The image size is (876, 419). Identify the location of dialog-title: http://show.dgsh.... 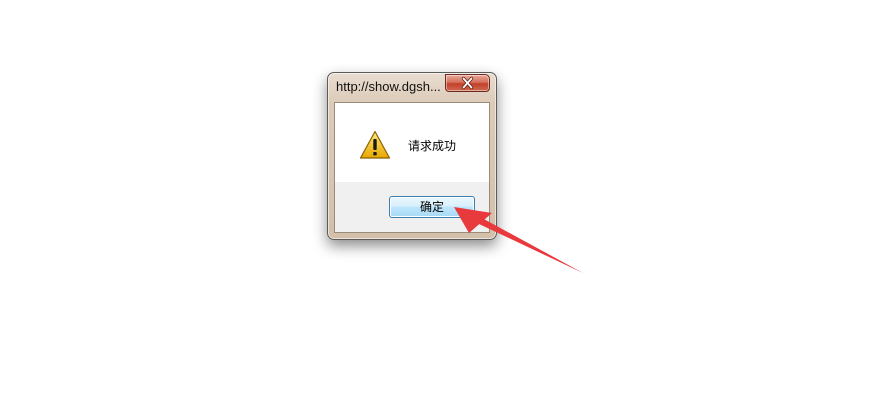
(388, 86).